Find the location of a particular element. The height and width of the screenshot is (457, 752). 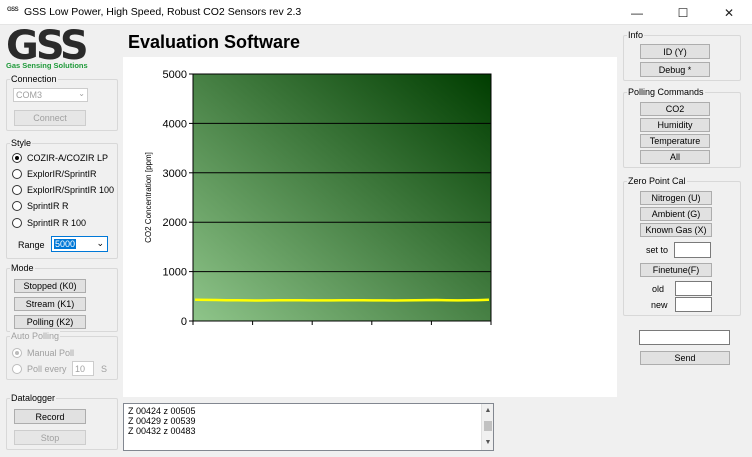

log-line: Z 00429 z 00539 is located at coordinates (162, 421).